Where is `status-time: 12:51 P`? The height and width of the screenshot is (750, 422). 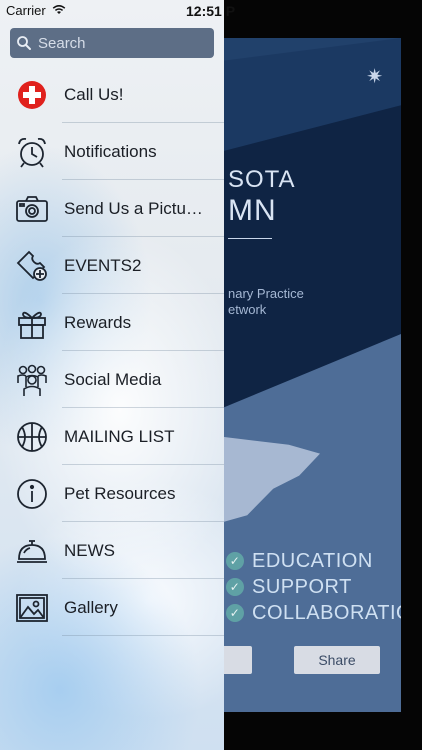
status-time: 12:51 P is located at coordinates (211, 11).